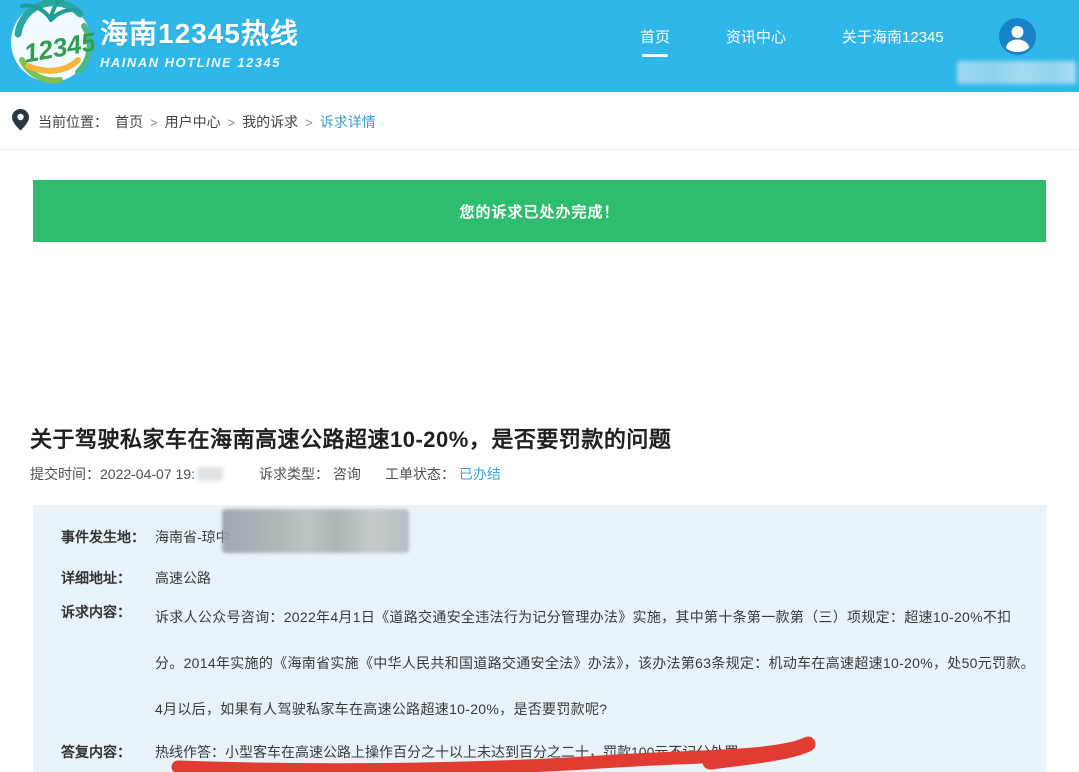 The width and height of the screenshot is (1079, 772). Describe the element at coordinates (315, 531) in the screenshot. I see `redacted-location` at that location.